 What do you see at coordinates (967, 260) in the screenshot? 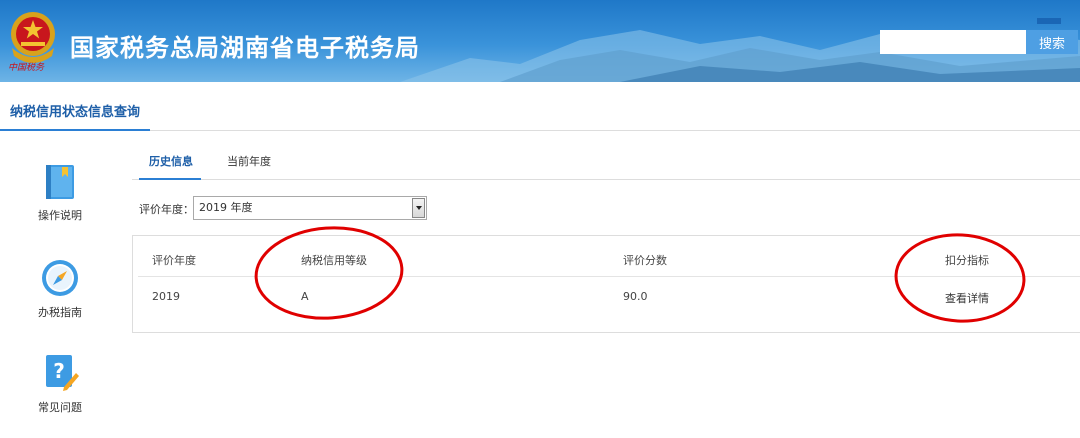
I see `column-header-deductions: 扣分指标` at bounding box center [967, 260].